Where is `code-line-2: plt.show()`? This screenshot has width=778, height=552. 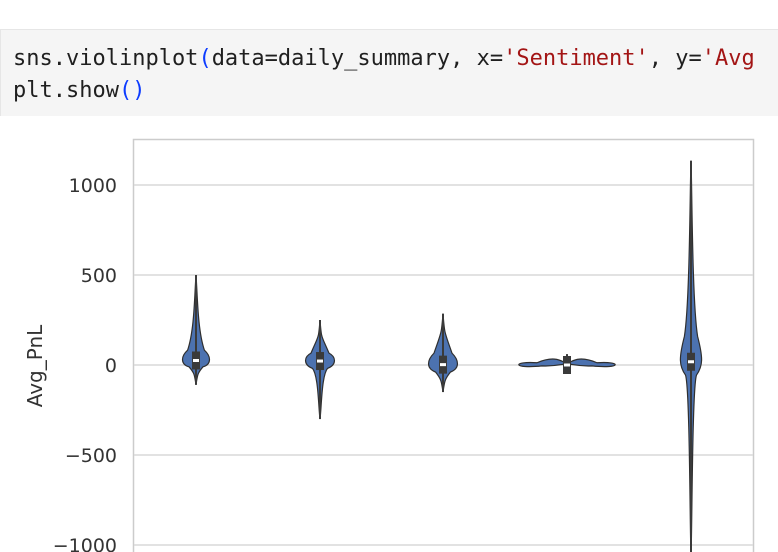
code-line-2: plt.show() is located at coordinates (79, 91).